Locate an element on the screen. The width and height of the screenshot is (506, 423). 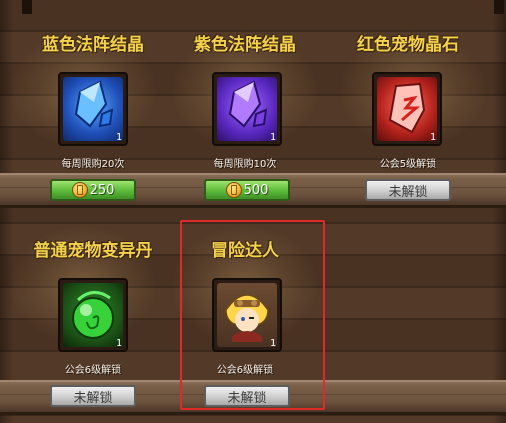
item-title: 紫色法阵结晶 is located at coordinates (245, 45).